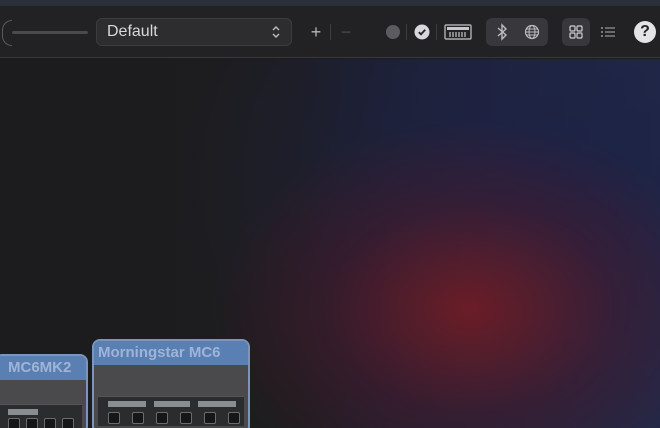 The height and width of the screenshot is (428, 660). What do you see at coordinates (194, 32) in the screenshot?
I see `preset-select: Default` at bounding box center [194, 32].